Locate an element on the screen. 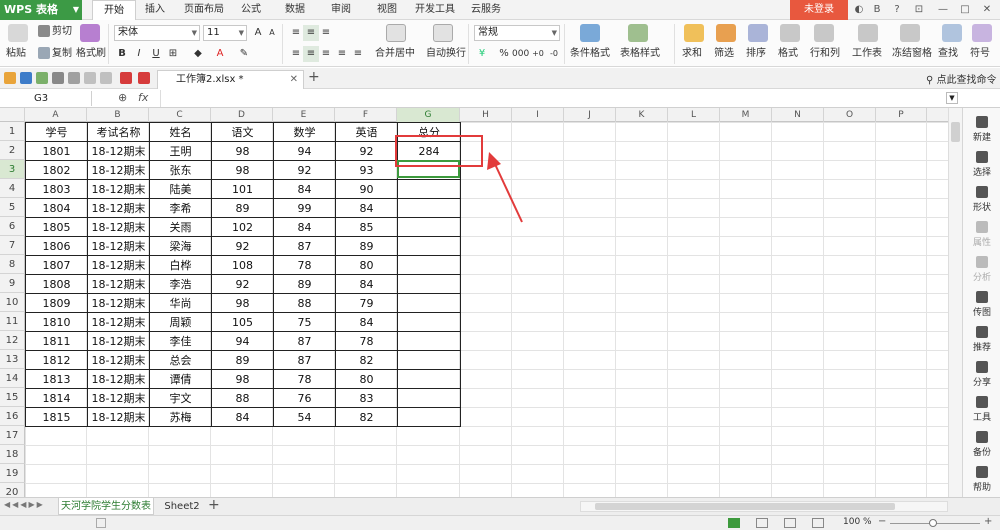 This screenshot has width=1000, height=530. vertical-scroll-thumb is located at coordinates (955, 132).